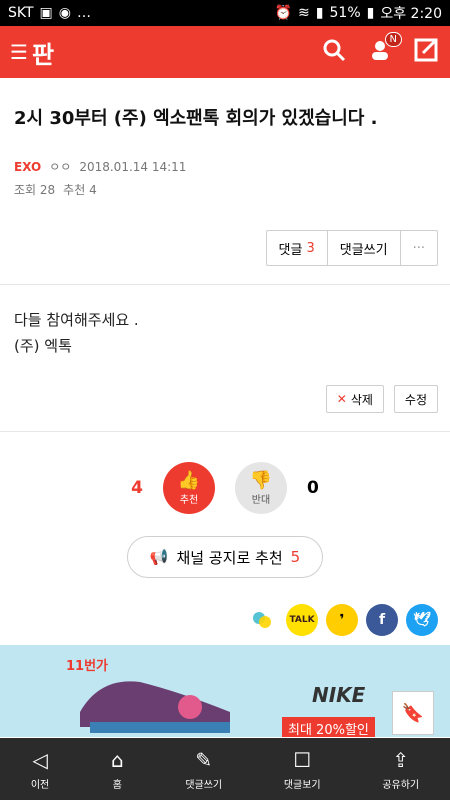 Image resolution: width=450 pixels, height=800 pixels. What do you see at coordinates (204, 759) in the screenshot?
I see `edit-comment-icon: ✎` at bounding box center [204, 759].